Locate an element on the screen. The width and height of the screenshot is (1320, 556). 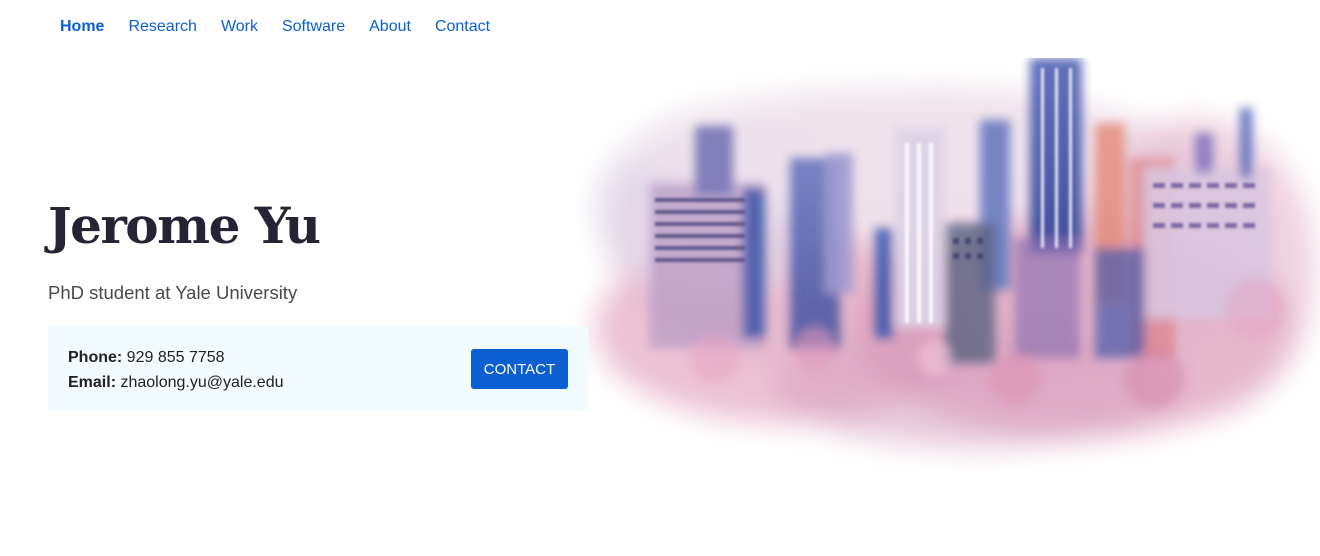
email-value: zhaolong.yu@yale.edu is located at coordinates (202, 382).